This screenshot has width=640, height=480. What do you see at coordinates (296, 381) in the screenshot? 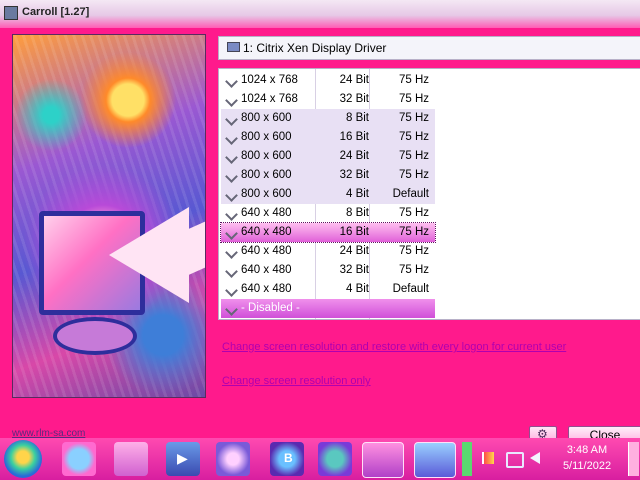
I see `change-only-link: Change screen resolution only` at bounding box center [296, 381].